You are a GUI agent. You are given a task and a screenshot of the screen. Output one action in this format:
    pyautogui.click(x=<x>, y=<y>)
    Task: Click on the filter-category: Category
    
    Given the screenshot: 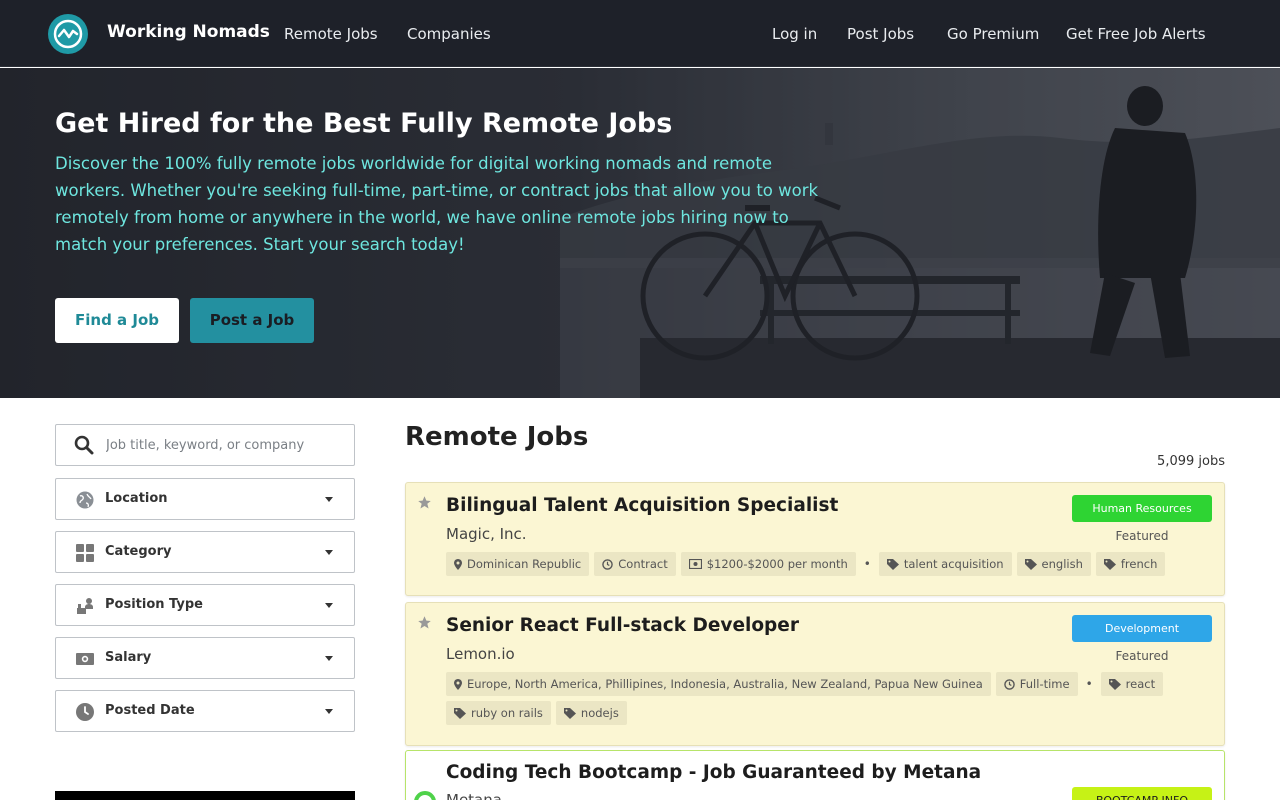 What is the action you would take?
    pyautogui.click(x=205, y=552)
    